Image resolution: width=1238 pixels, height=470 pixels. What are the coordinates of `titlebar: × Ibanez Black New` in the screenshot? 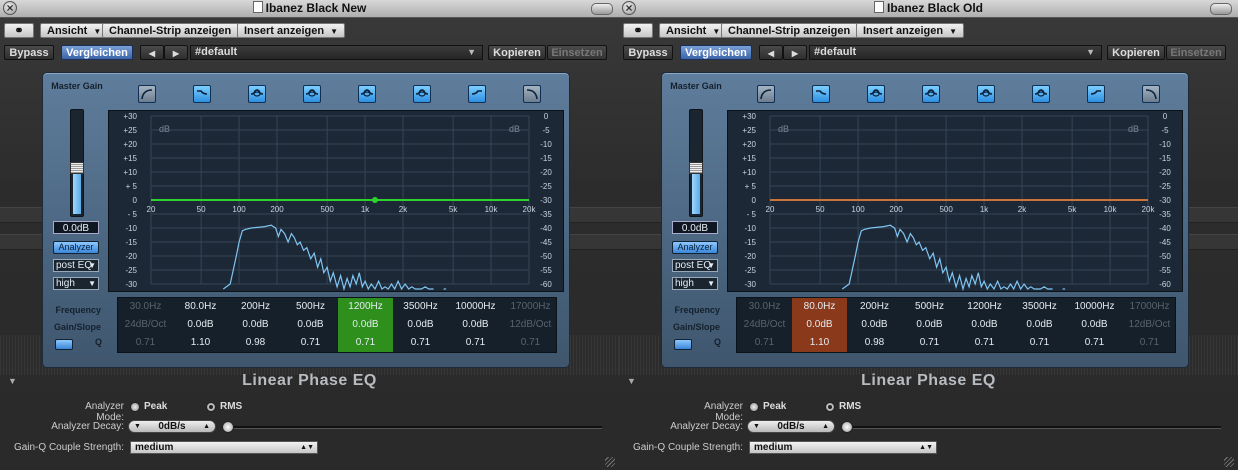 It's located at (309, 9).